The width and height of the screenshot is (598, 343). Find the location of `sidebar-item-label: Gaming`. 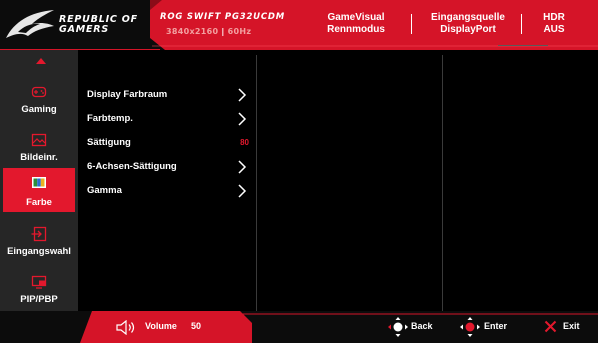

sidebar-item-label: Gaming is located at coordinates (39, 109).